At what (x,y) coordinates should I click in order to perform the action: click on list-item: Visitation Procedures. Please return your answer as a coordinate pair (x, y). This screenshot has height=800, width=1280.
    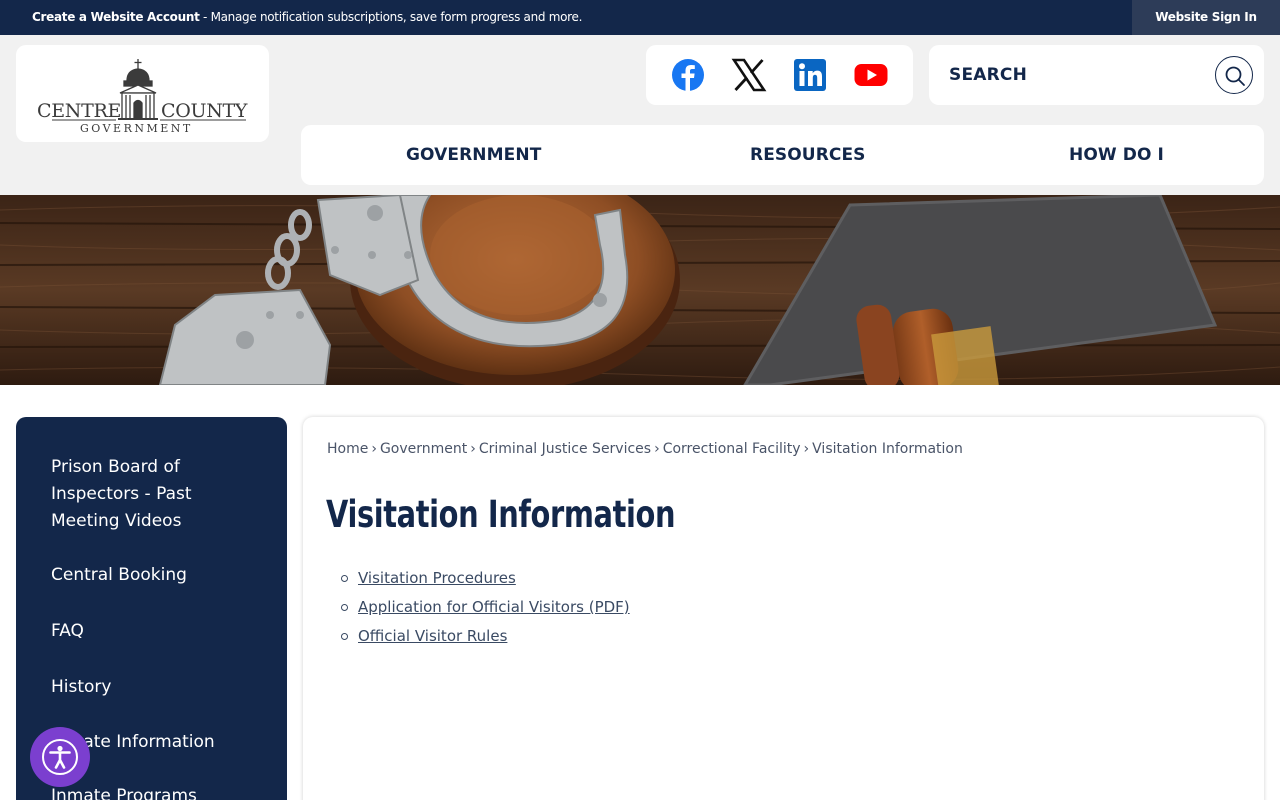
    Looking at the image, I should click on (485, 581).